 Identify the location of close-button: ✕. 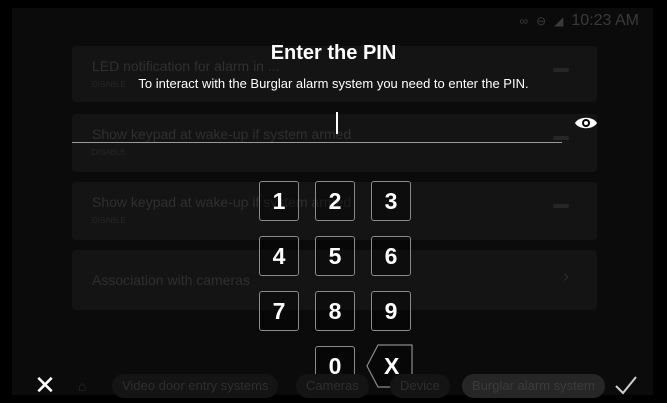
(45, 385).